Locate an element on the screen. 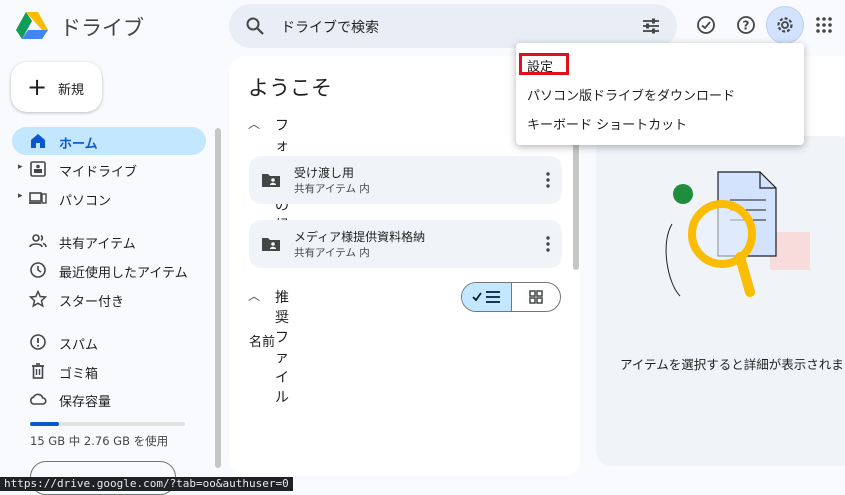 The width and height of the screenshot is (845, 495). sidebar-item-starred: スター付き is located at coordinates (105, 299).